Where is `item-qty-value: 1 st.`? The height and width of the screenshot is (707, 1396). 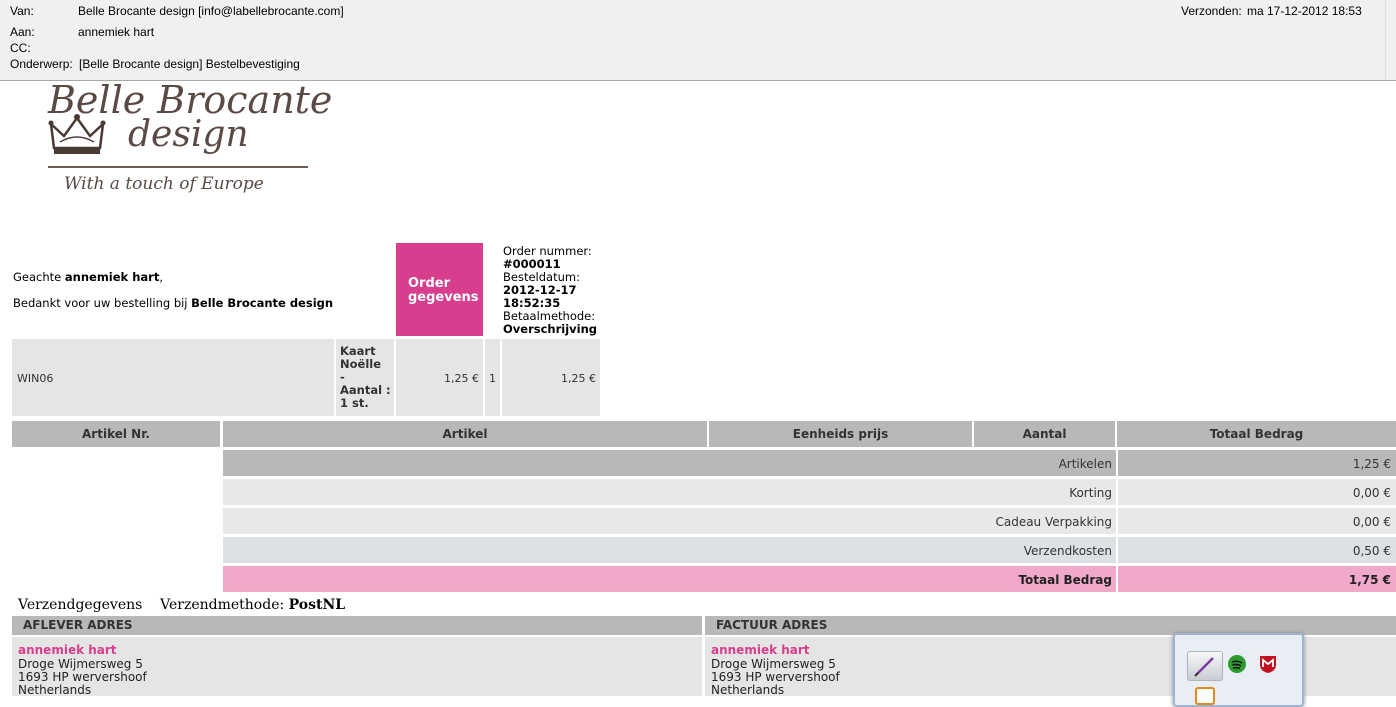 item-qty-value: 1 st. is located at coordinates (354, 403).